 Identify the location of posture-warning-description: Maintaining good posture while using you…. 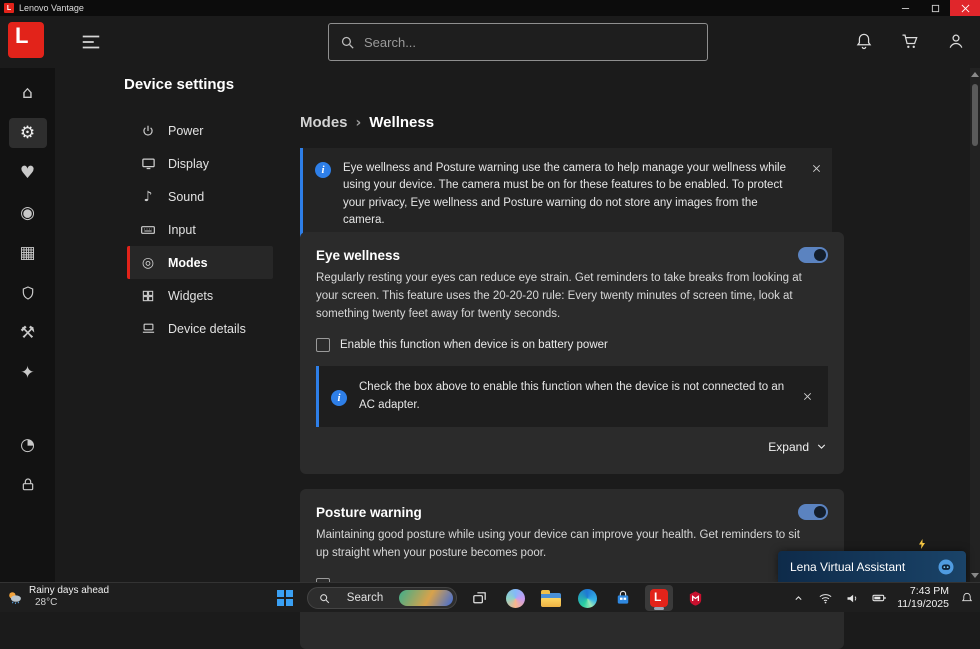
(560, 541).